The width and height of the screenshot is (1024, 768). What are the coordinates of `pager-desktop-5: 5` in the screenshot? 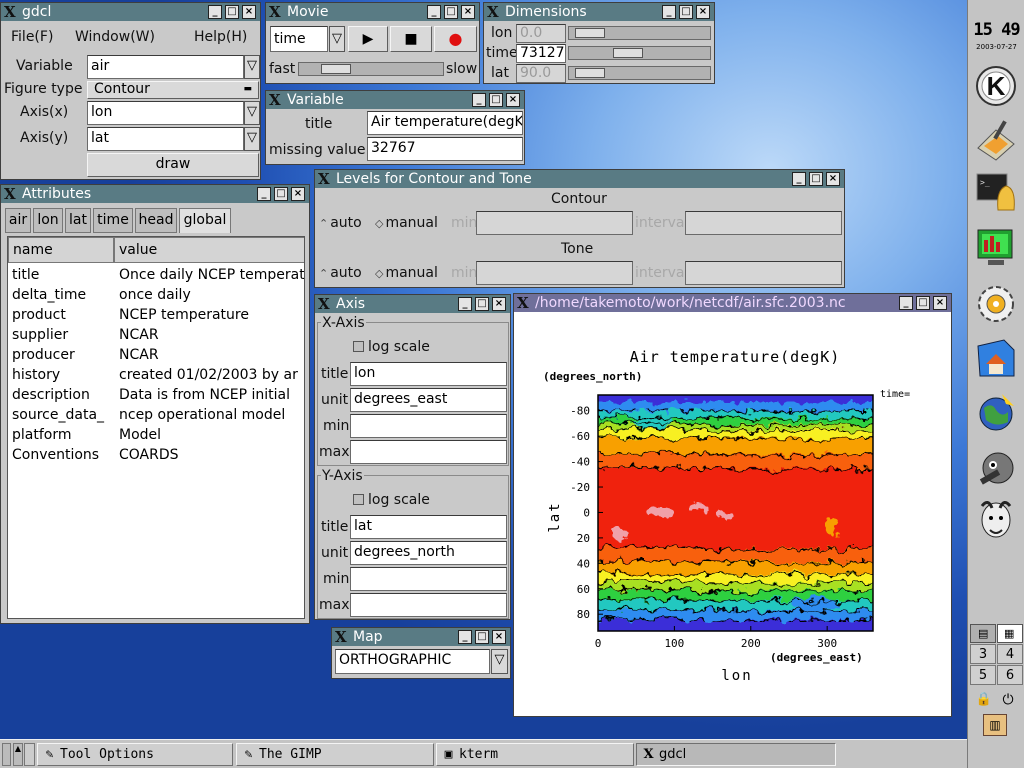 It's located at (983, 675).